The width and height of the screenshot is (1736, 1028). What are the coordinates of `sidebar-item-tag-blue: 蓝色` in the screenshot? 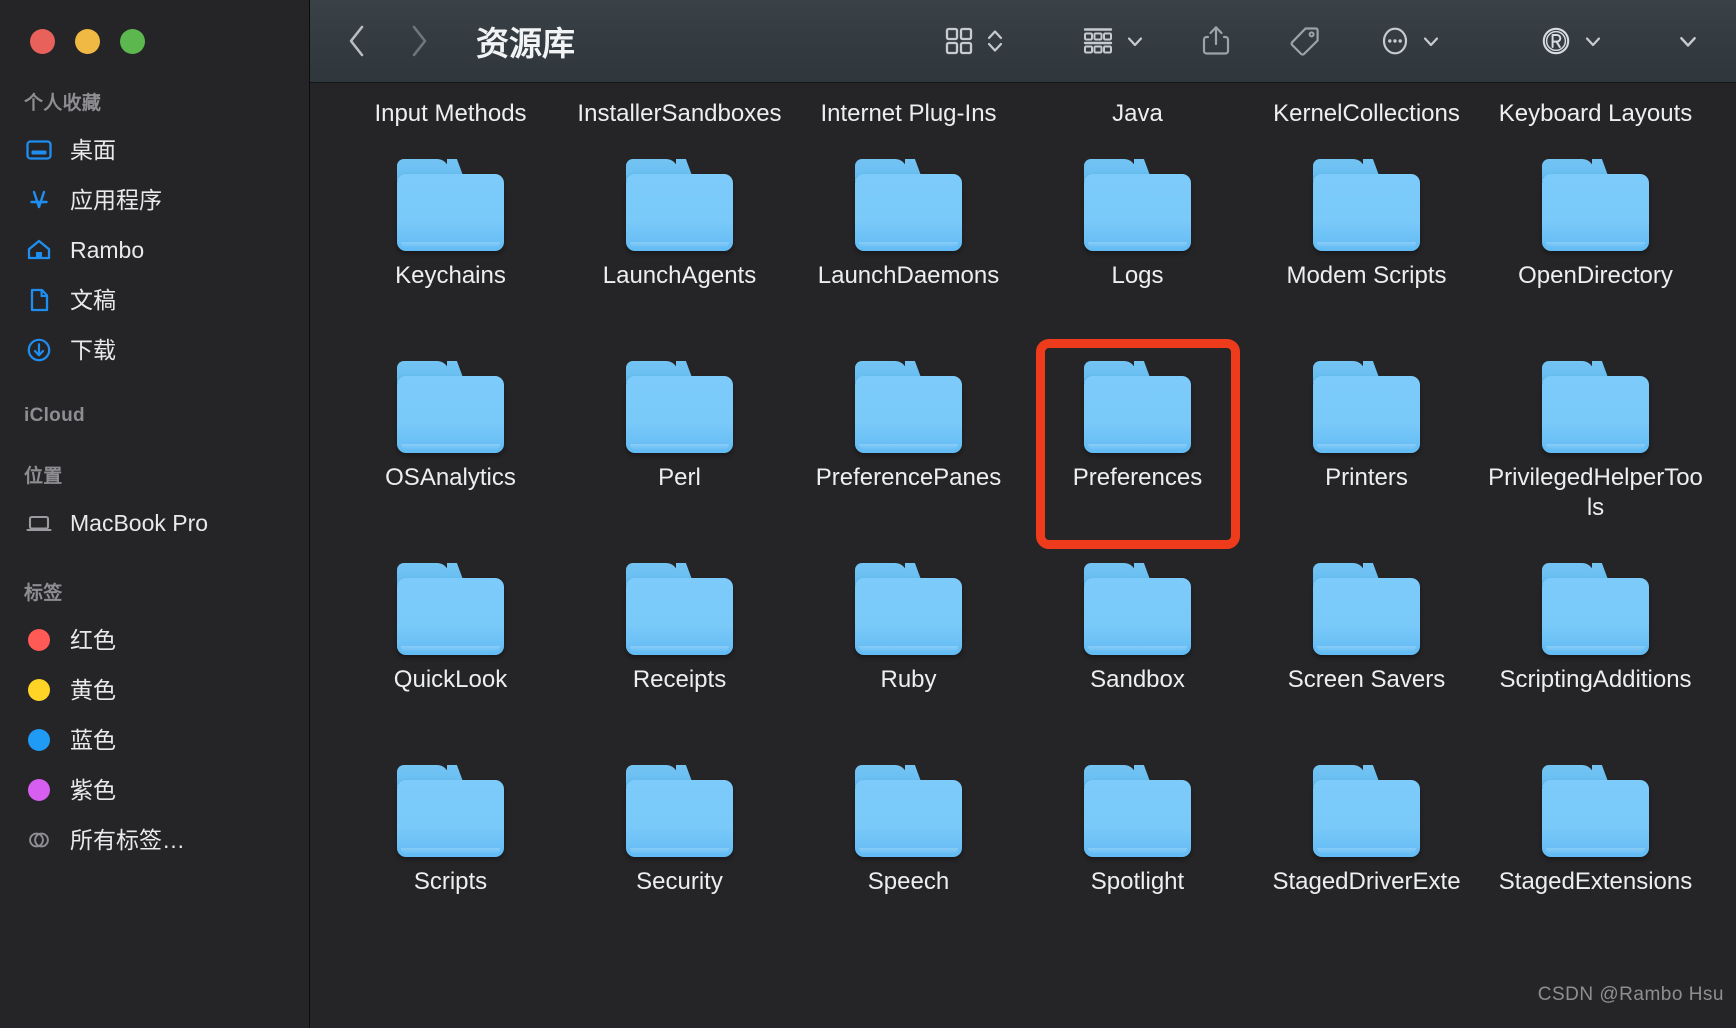 It's located at (154, 740).